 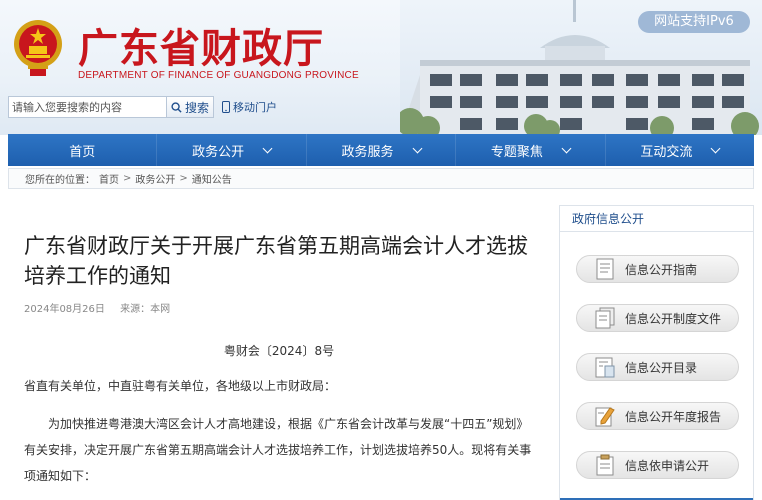 I want to click on nav-government-affairs-disclosure: 政务公开, so click(x=232, y=150).